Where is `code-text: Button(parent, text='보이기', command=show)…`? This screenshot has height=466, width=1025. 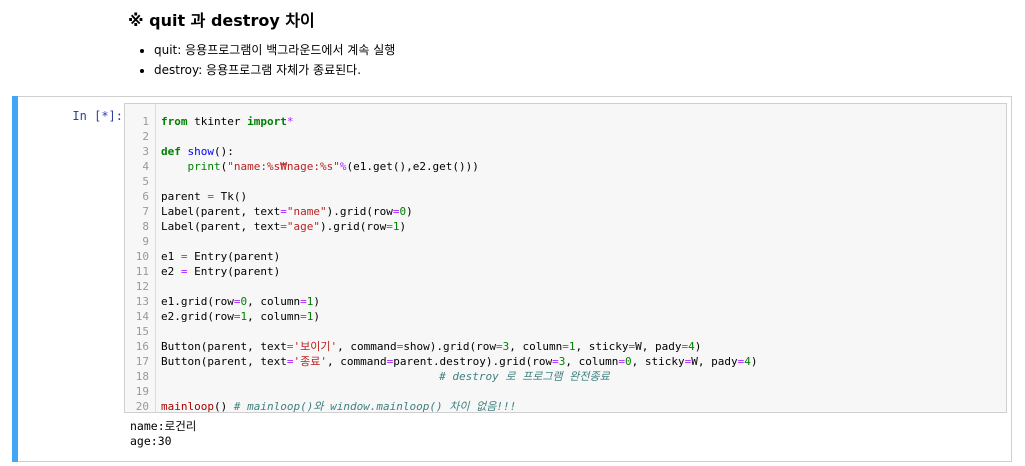 code-text: Button(parent, text='보이기', command=show)… is located at coordinates (431, 346).